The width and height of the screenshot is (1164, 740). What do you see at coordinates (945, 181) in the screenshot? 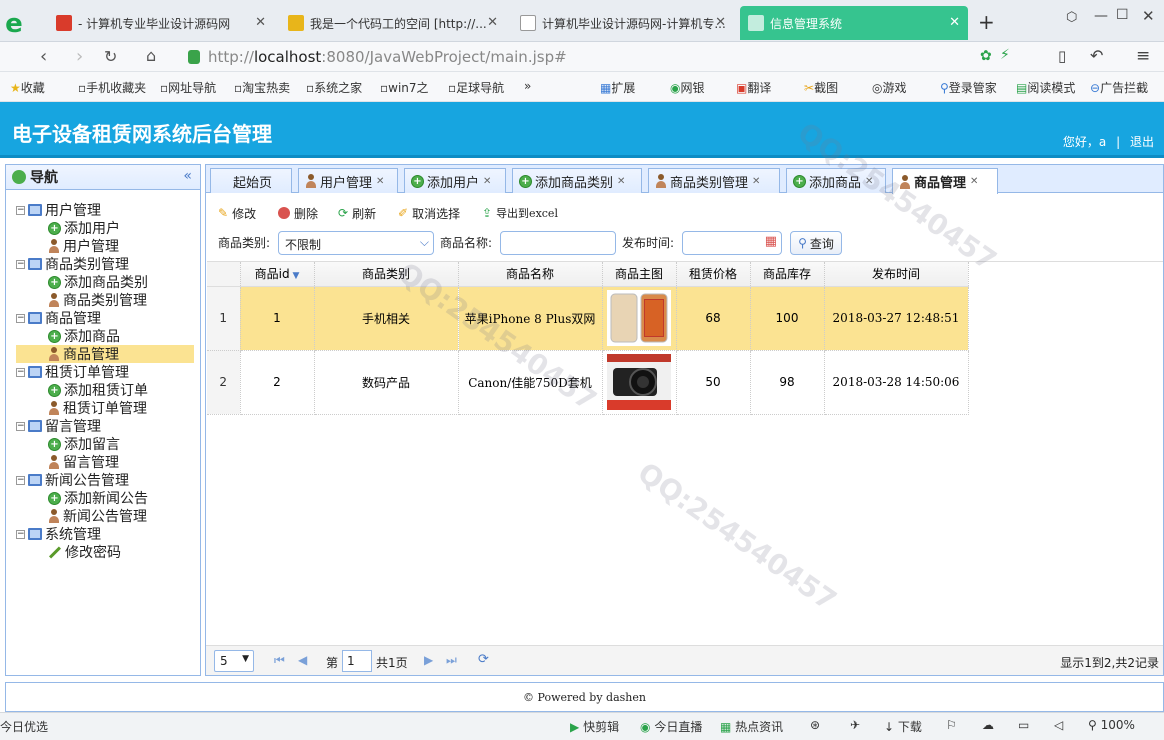
I see `panel-tab: 商品管理 ✕` at bounding box center [945, 181].